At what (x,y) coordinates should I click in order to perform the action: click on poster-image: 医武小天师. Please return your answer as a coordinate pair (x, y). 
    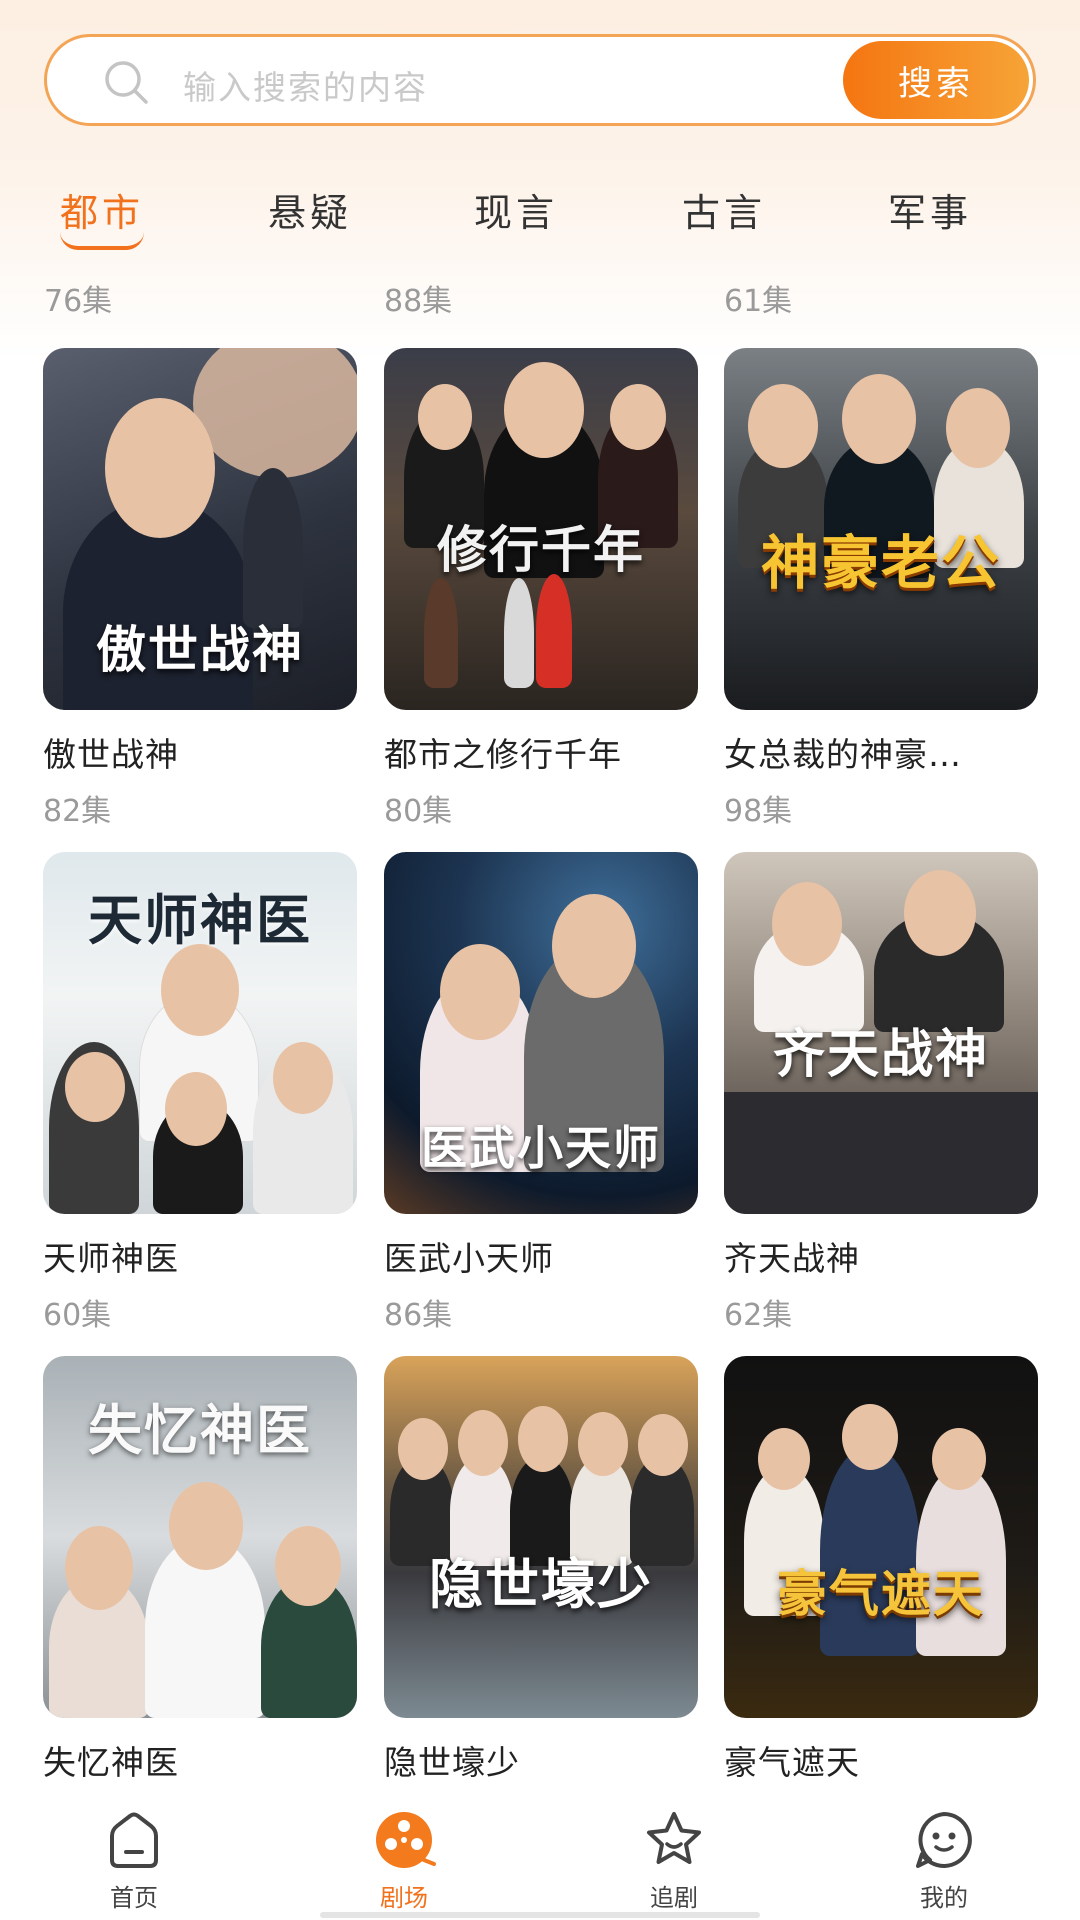
    Looking at the image, I should click on (541, 1033).